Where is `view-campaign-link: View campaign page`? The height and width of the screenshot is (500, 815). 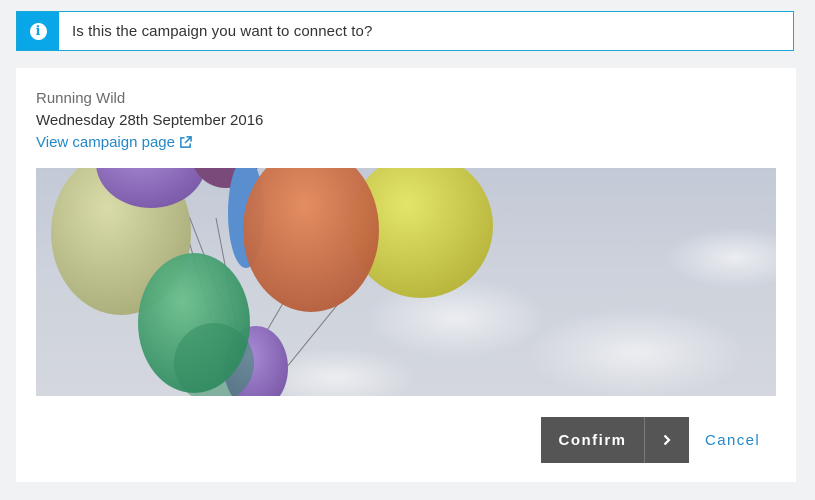 view-campaign-link: View campaign page is located at coordinates (114, 142).